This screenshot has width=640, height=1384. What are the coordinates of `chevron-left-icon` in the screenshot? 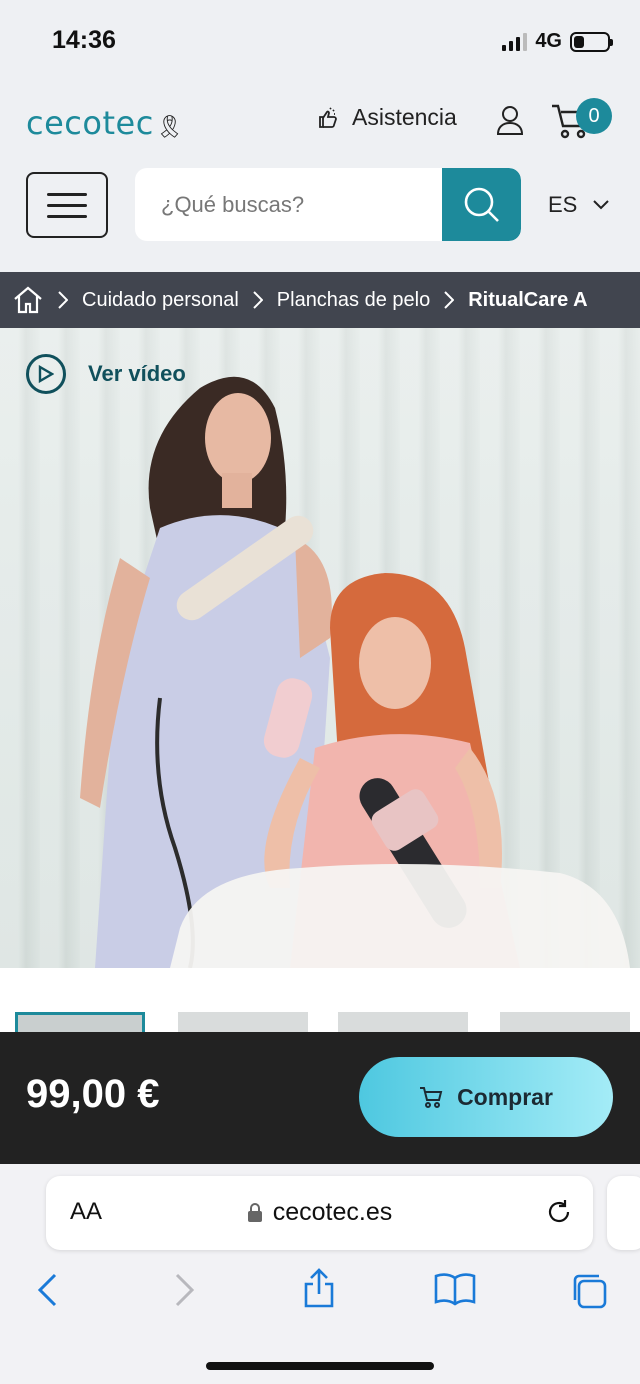 It's located at (47, 1290).